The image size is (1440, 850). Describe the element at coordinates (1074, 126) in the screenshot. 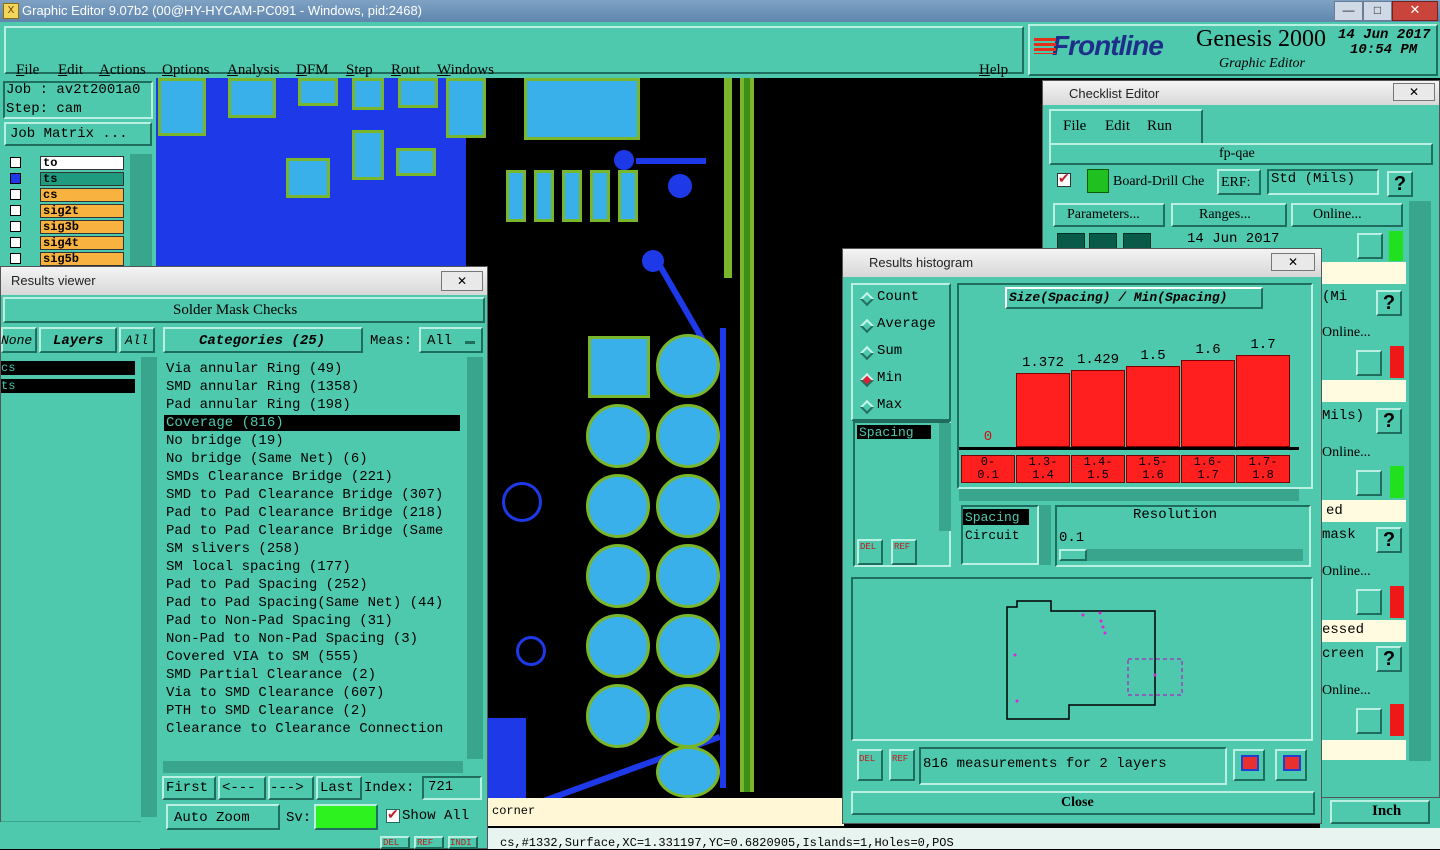

I see `checklist-menu-file: File` at that location.